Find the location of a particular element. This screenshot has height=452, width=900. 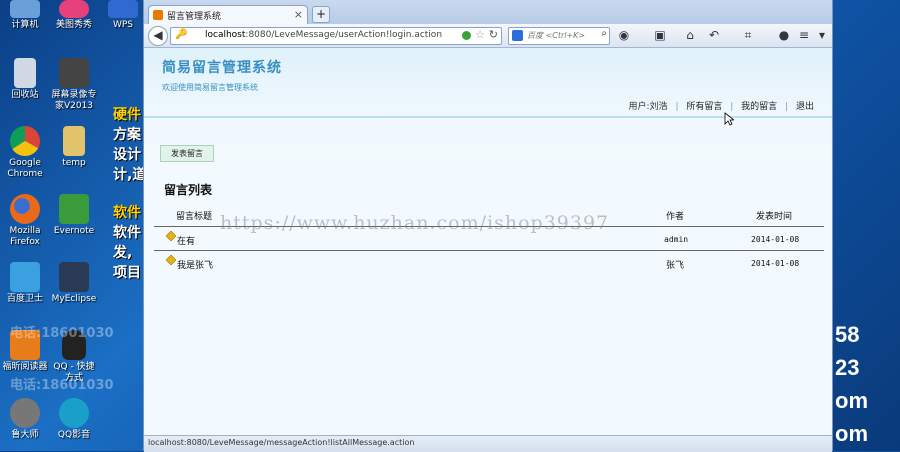

addon-icon: ◉ is located at coordinates (624, 35).